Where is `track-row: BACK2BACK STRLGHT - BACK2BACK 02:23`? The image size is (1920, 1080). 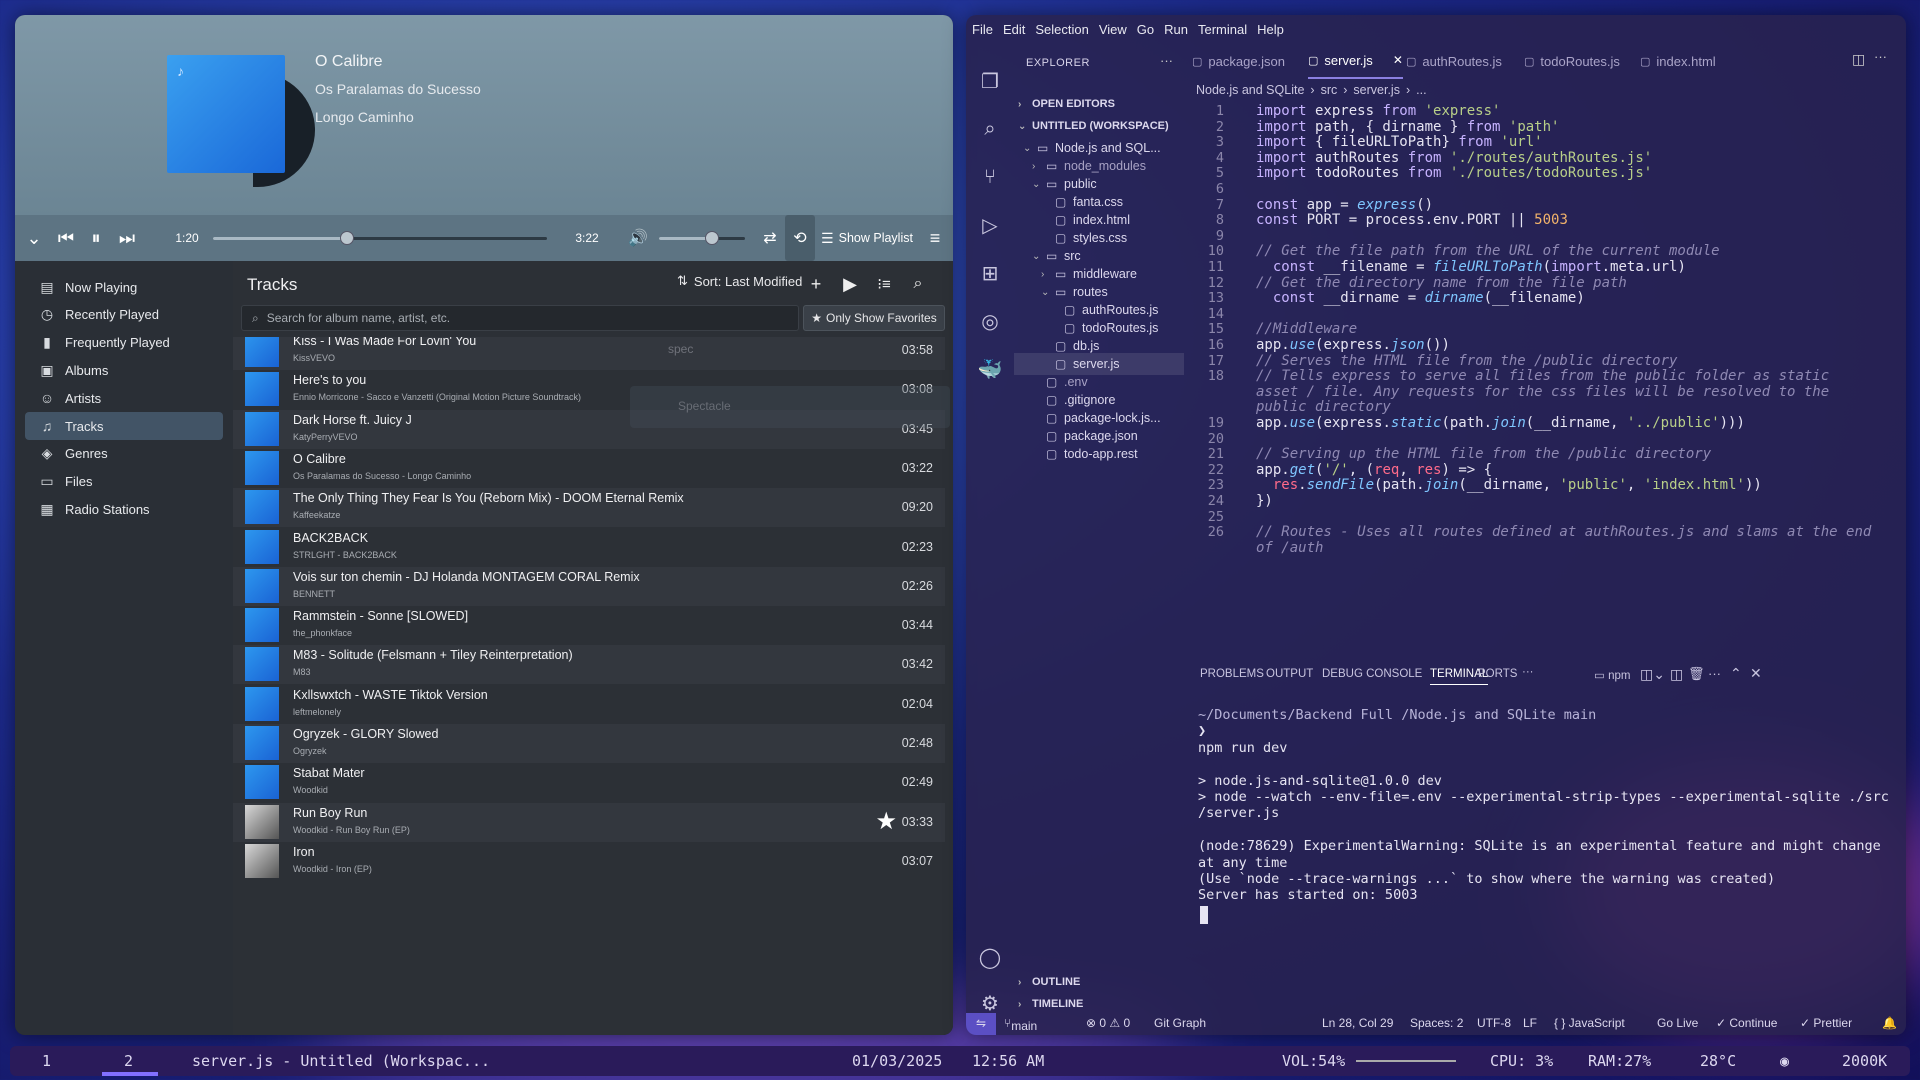 track-row: BACK2BACK STRLGHT - BACK2BACK 02:23 is located at coordinates (589, 547).